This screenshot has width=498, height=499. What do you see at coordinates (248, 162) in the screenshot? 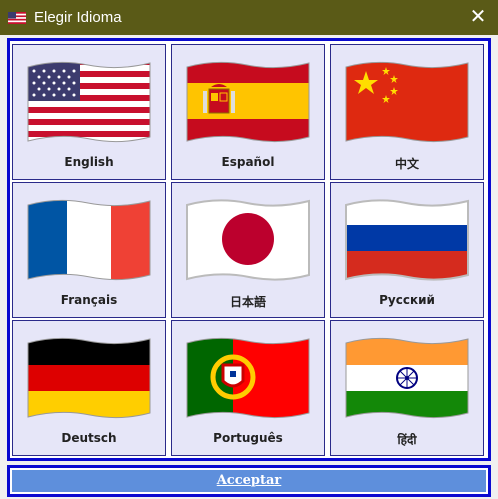
I see `language-label: Español` at bounding box center [248, 162].